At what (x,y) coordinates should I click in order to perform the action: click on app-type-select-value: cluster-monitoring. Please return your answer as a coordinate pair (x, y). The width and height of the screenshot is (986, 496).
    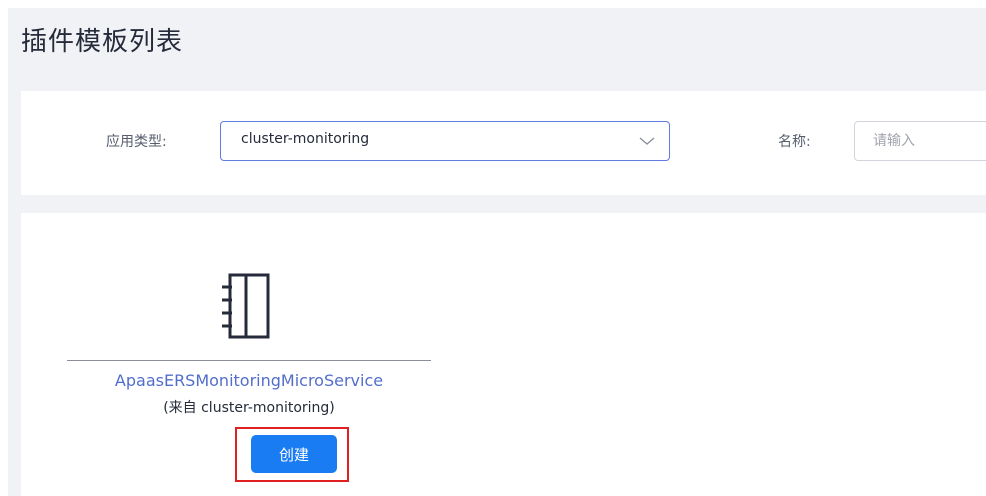
    Looking at the image, I should click on (305, 139).